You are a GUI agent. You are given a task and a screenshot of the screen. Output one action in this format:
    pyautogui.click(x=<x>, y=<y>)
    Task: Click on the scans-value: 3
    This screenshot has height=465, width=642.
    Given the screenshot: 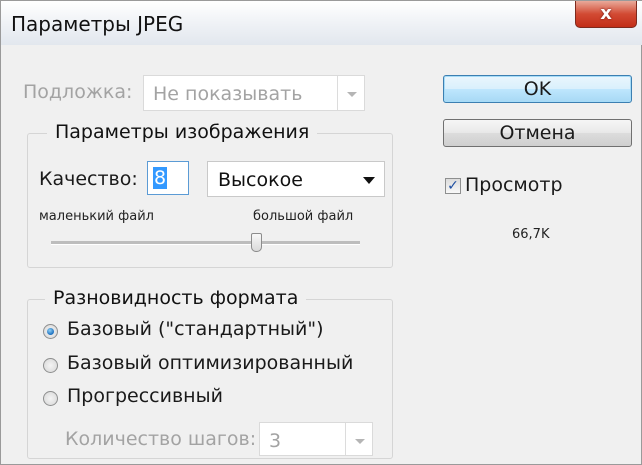 What is the action you would take?
    pyautogui.click(x=275, y=441)
    